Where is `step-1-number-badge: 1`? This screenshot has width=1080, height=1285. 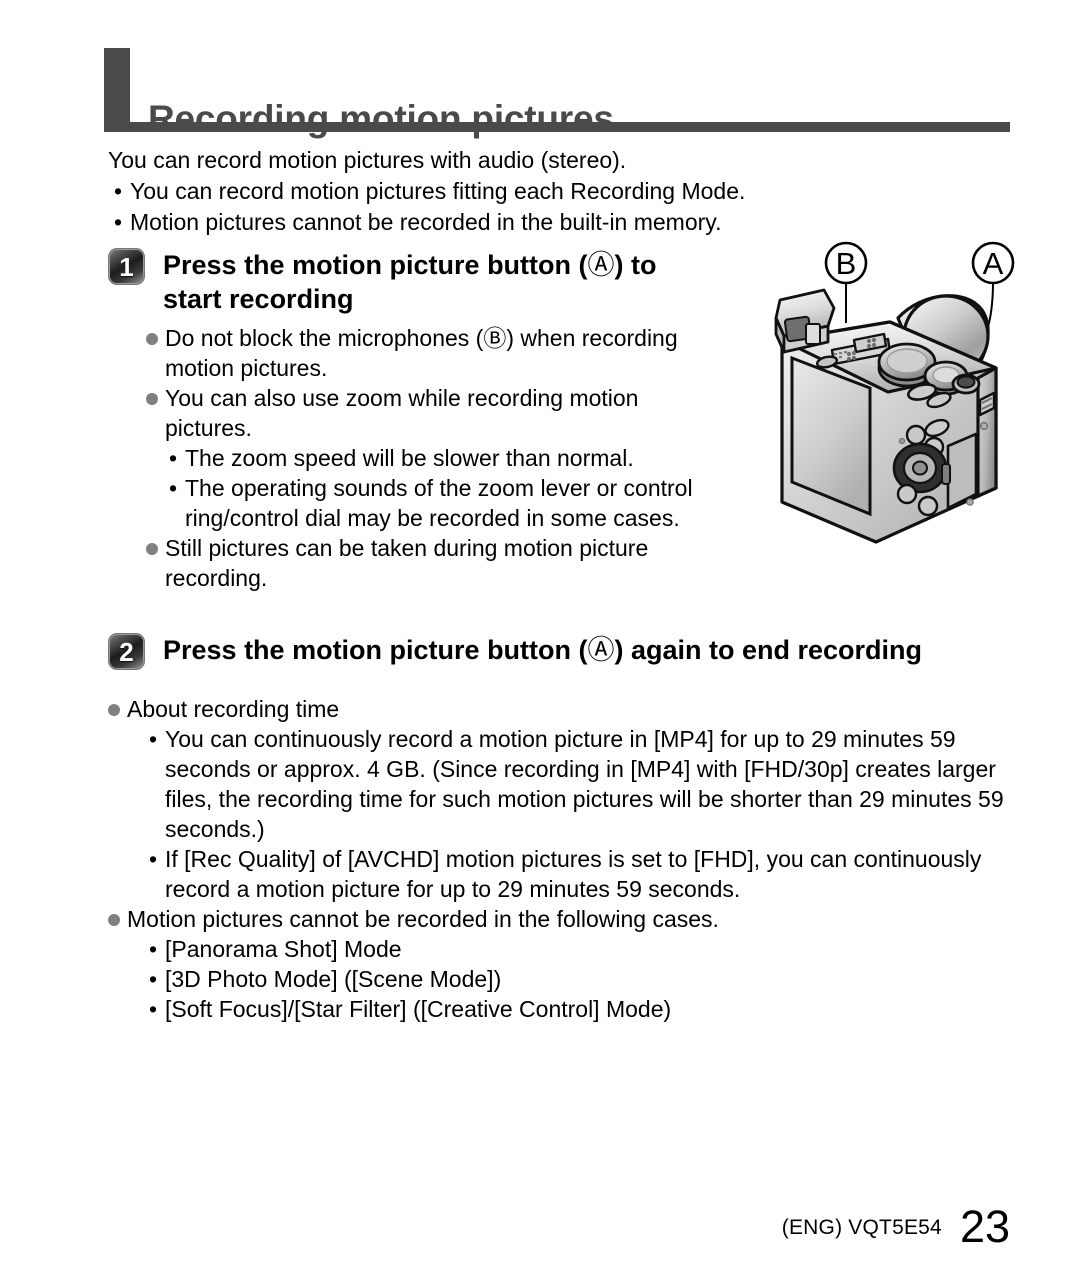 step-1-number-badge: 1 is located at coordinates (126, 266).